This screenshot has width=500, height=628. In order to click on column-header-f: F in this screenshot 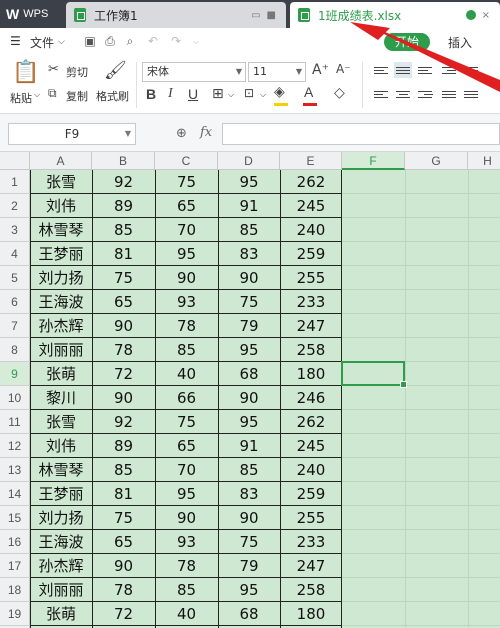, I will do `click(373, 161)`.